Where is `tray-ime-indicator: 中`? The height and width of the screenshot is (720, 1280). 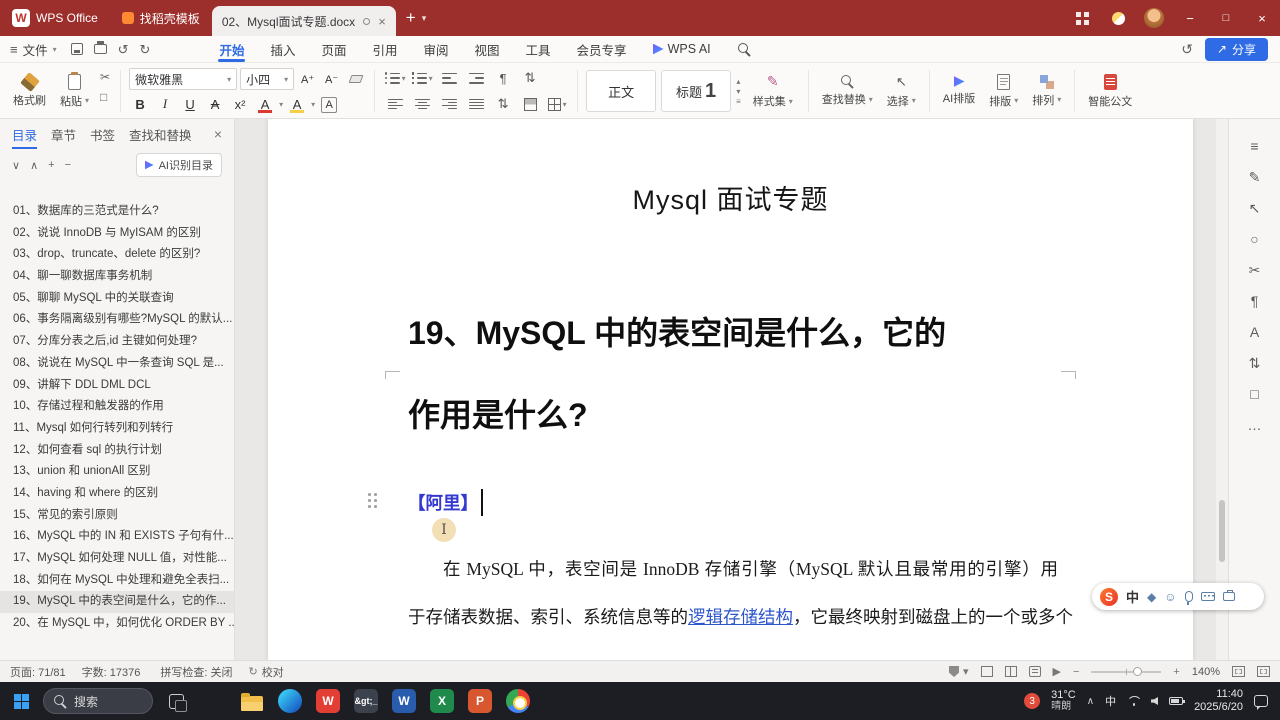 tray-ime-indicator: 中 is located at coordinates (1110, 701).